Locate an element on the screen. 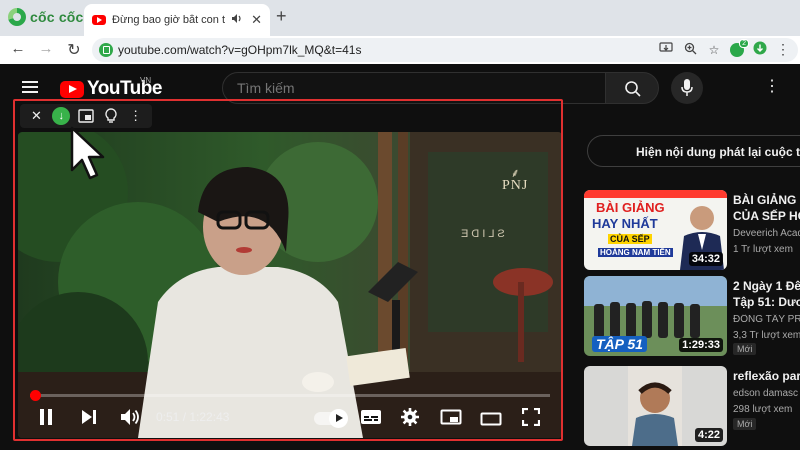 This screenshot has height=450, width=800. tab-title: Đừng bao giờ bắt con thực hi is located at coordinates (169, 20).